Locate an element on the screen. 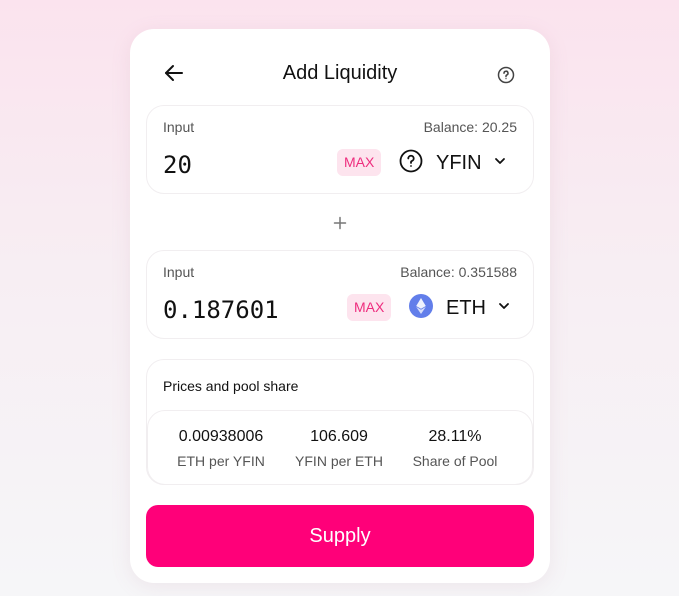  stat-eth-per-yfin: 0.00938006 ETH per YFIN is located at coordinates (221, 448).